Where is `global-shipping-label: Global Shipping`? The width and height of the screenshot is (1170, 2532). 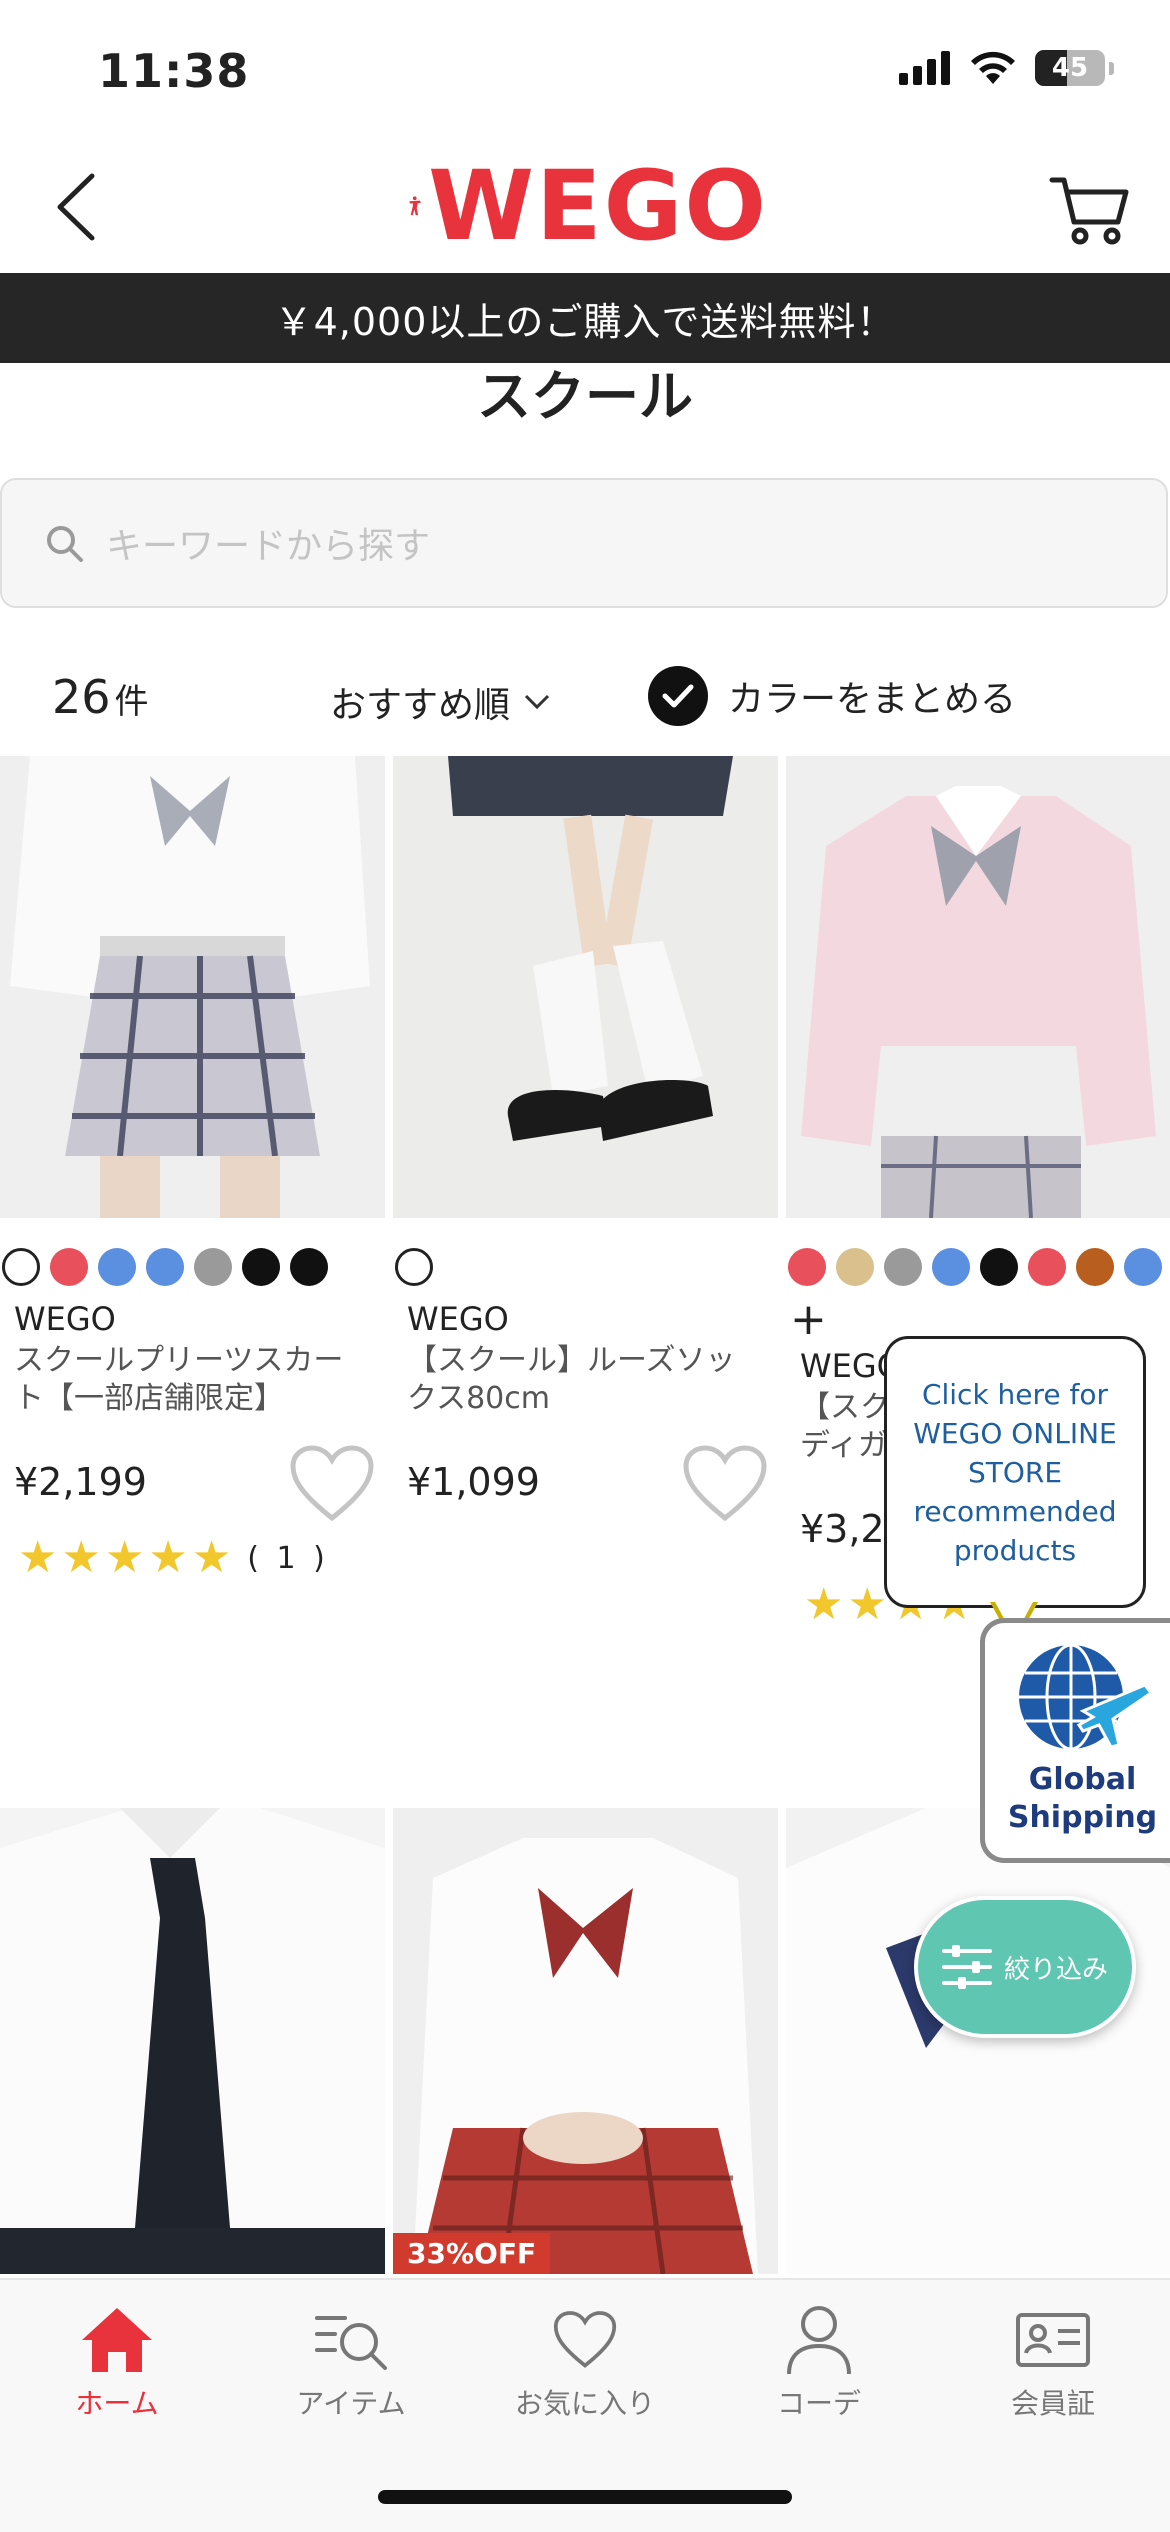 global-shipping-label: Global Shipping is located at coordinates (1082, 1798).